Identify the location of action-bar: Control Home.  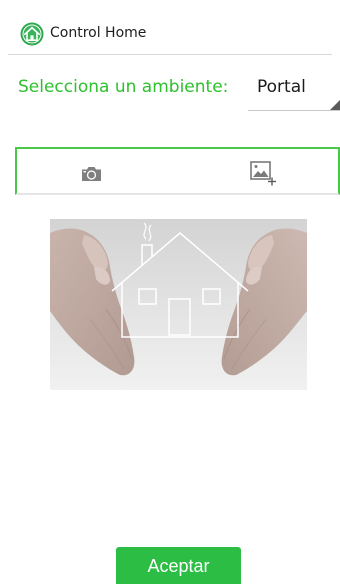
(170, 33).